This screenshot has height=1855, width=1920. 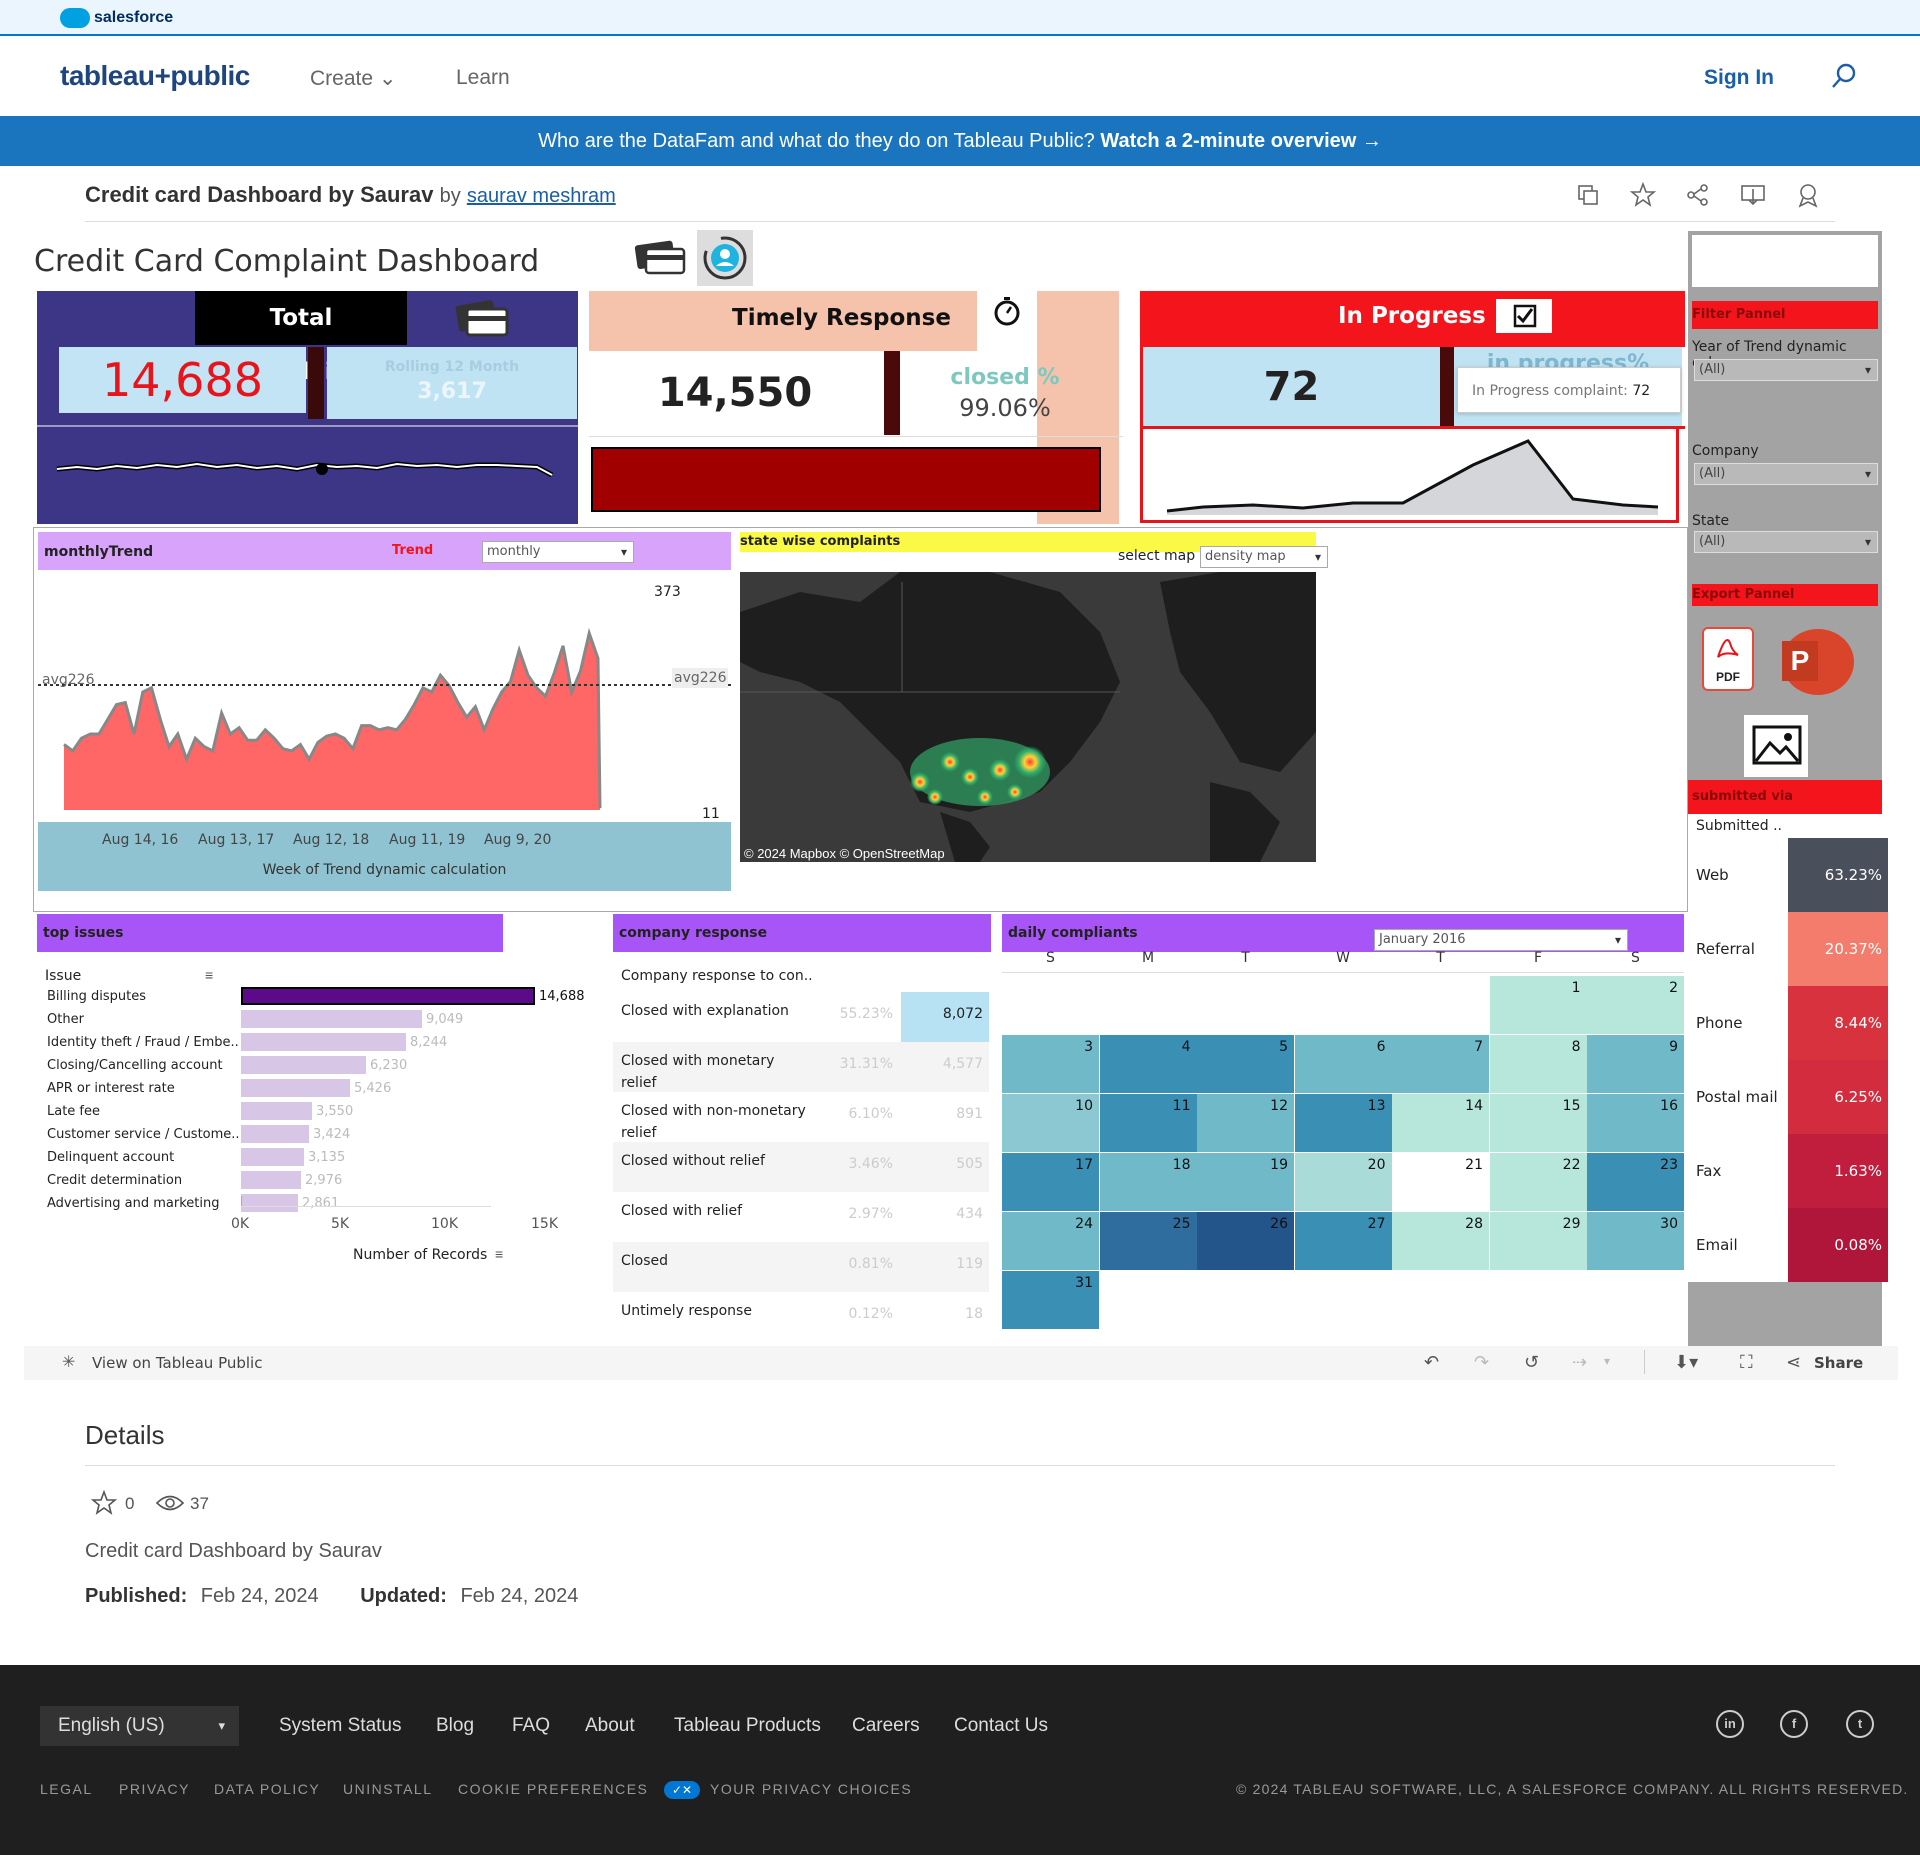 What do you see at coordinates (1538, 1123) in the screenshot?
I see `calendar-day: 15` at bounding box center [1538, 1123].